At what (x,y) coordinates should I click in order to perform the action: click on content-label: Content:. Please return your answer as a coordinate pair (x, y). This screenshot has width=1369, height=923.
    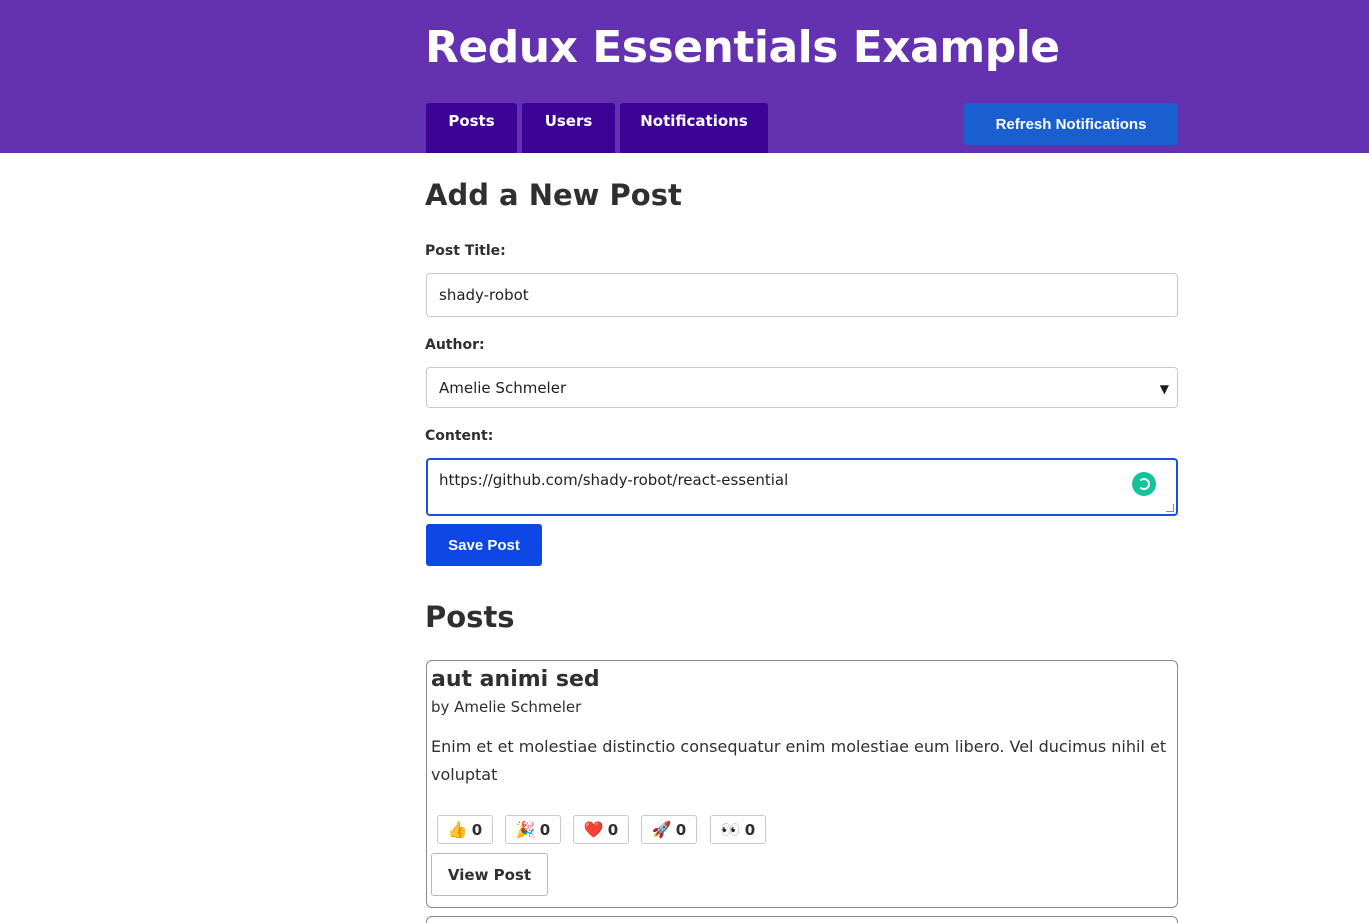
    Looking at the image, I should click on (459, 436).